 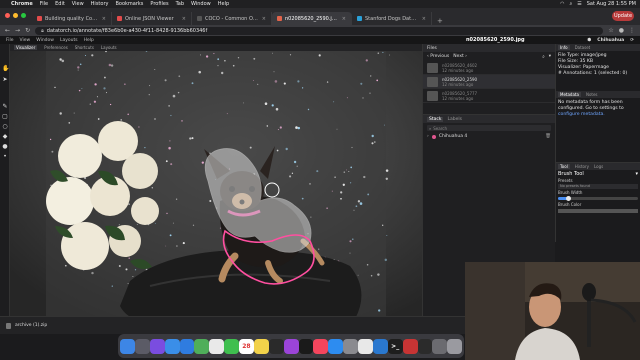 I want to click on pan-tool-icon: ✋, so click(x=5, y=69).